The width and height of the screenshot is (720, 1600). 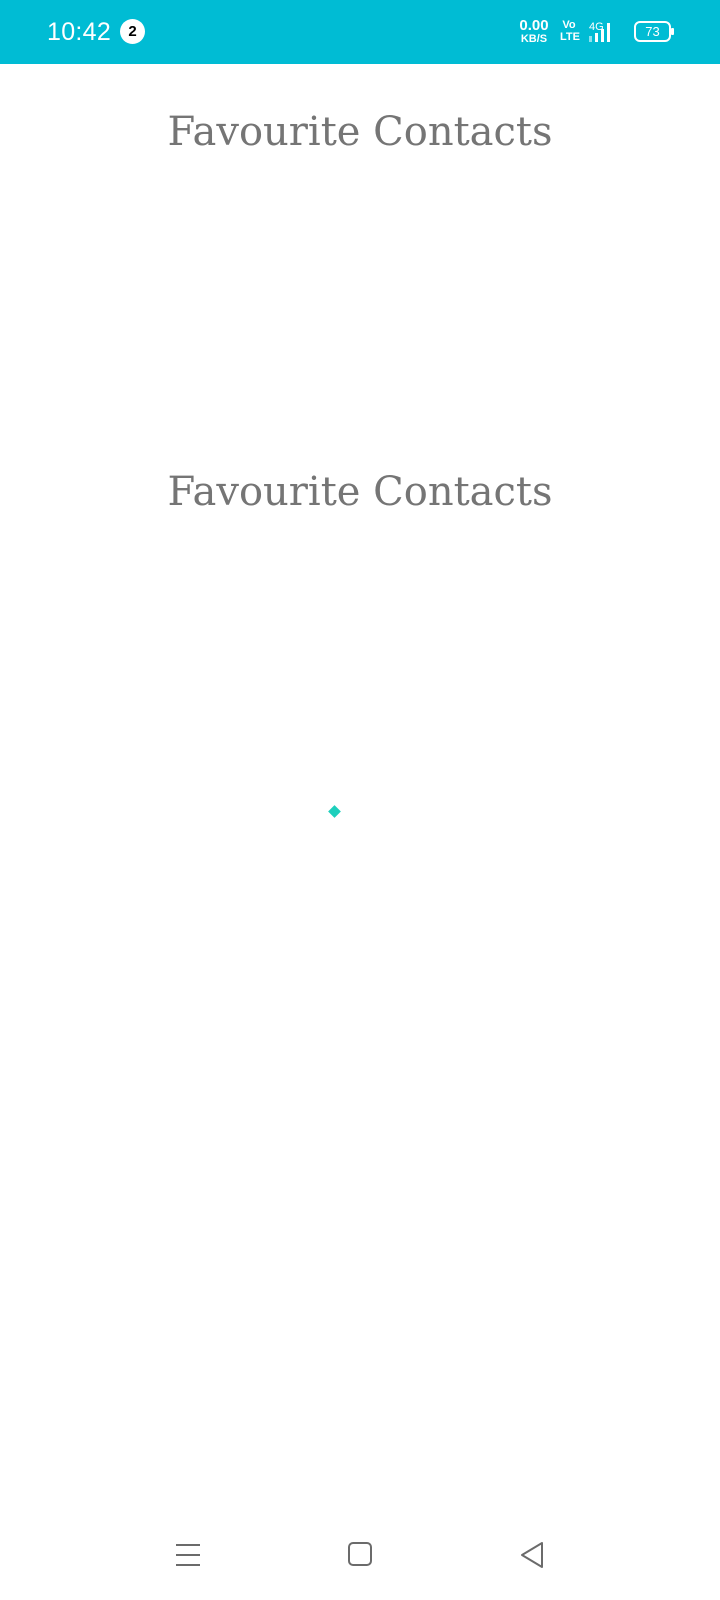 What do you see at coordinates (188, 1555) in the screenshot?
I see `menu-icon` at bounding box center [188, 1555].